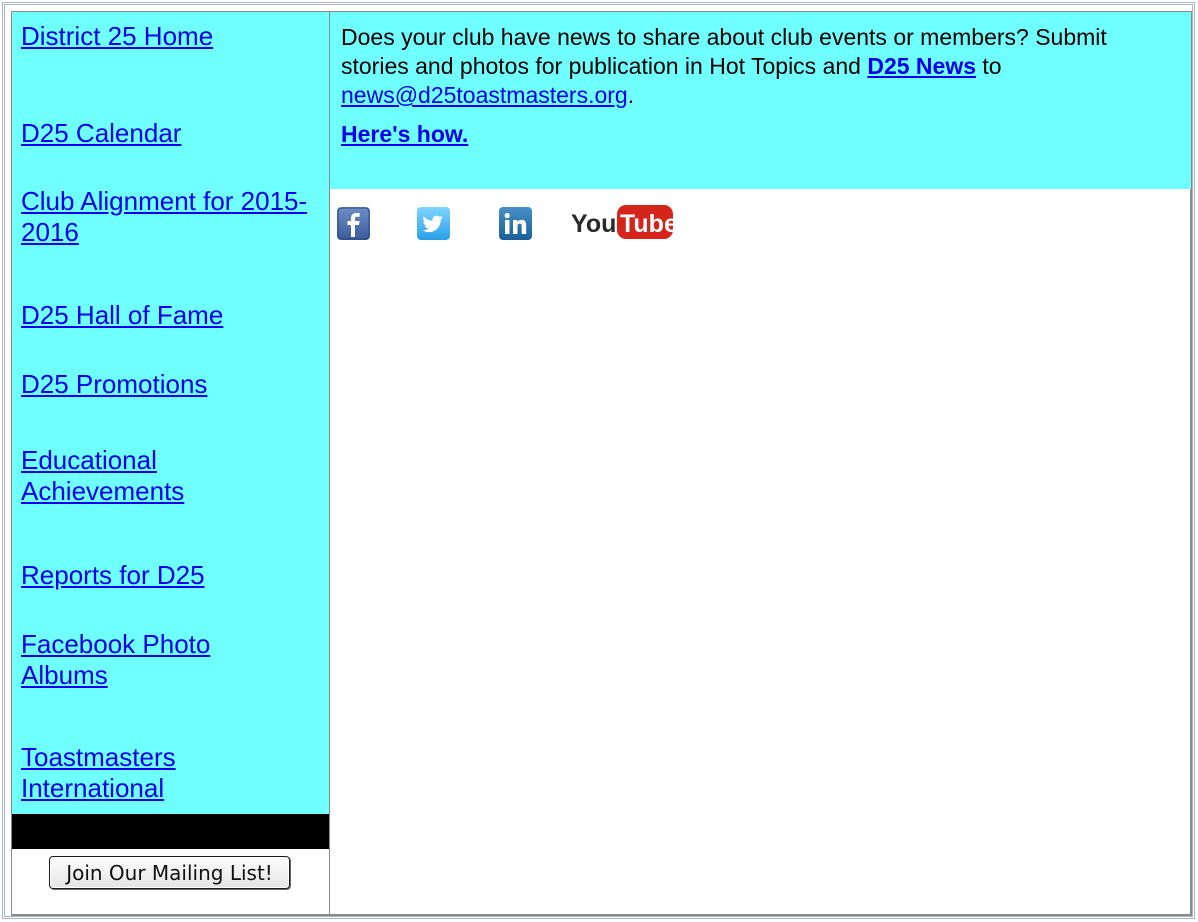 The width and height of the screenshot is (1198, 922). What do you see at coordinates (131, 476) in the screenshot?
I see `sidebar-item-educational-achievements: Educational Achievements` at bounding box center [131, 476].